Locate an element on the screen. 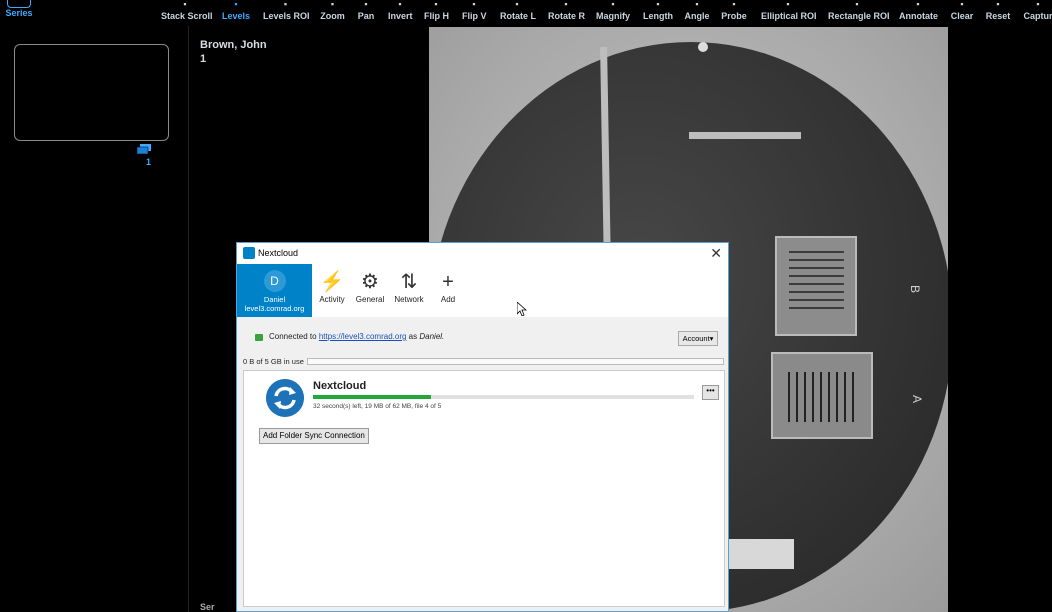 The width and height of the screenshot is (1052, 612). window-title: Nextcloud is located at coordinates (278, 253).